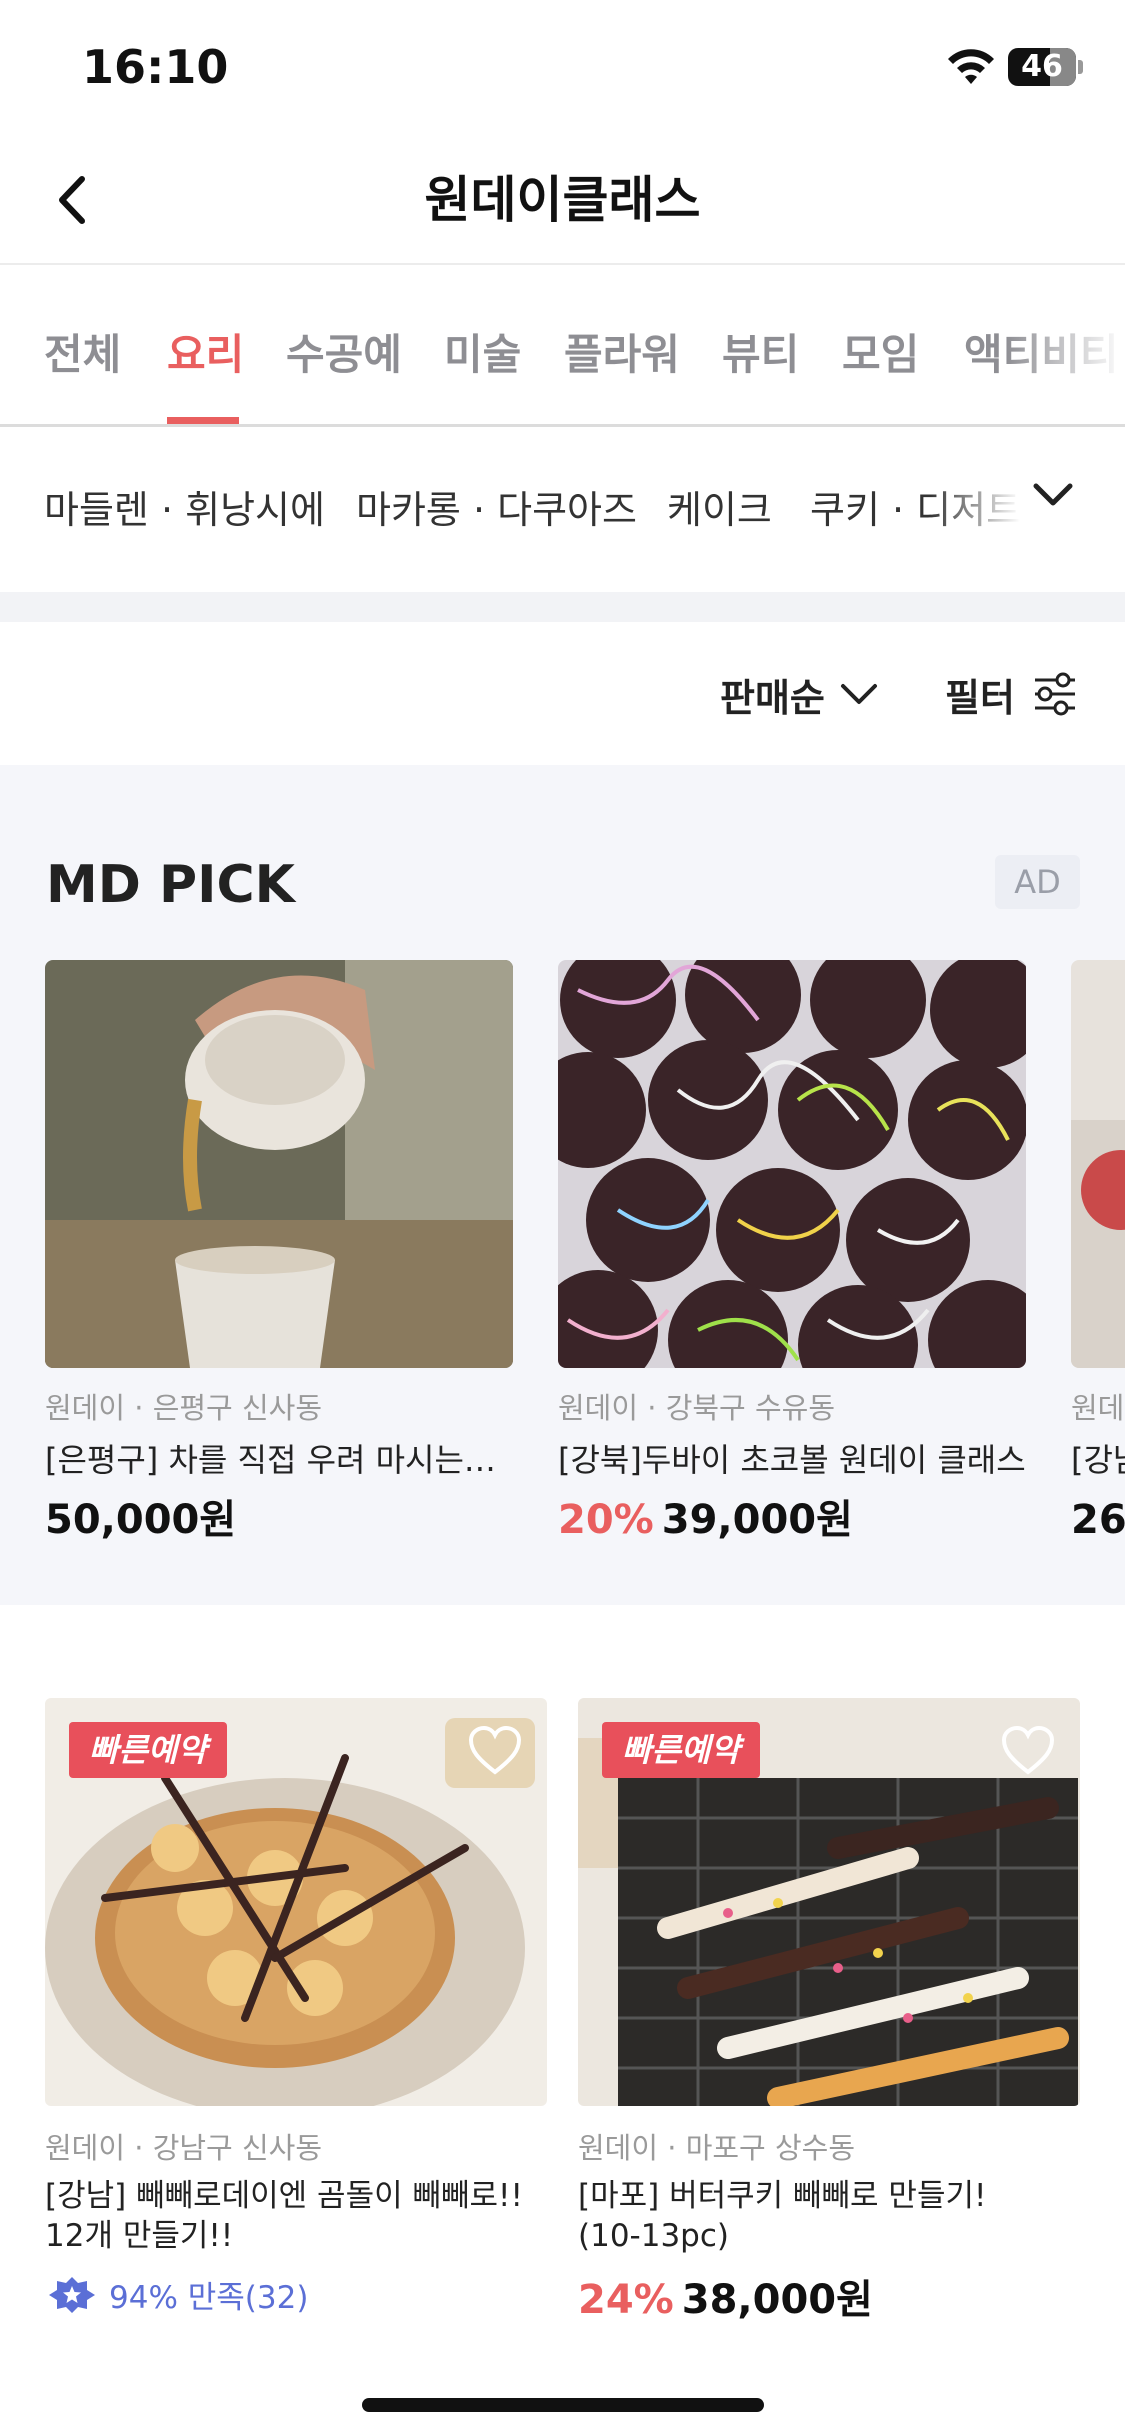 The width and height of the screenshot is (1125, 2436). I want to click on rating-text: 94% 만족(32), so click(209, 2298).